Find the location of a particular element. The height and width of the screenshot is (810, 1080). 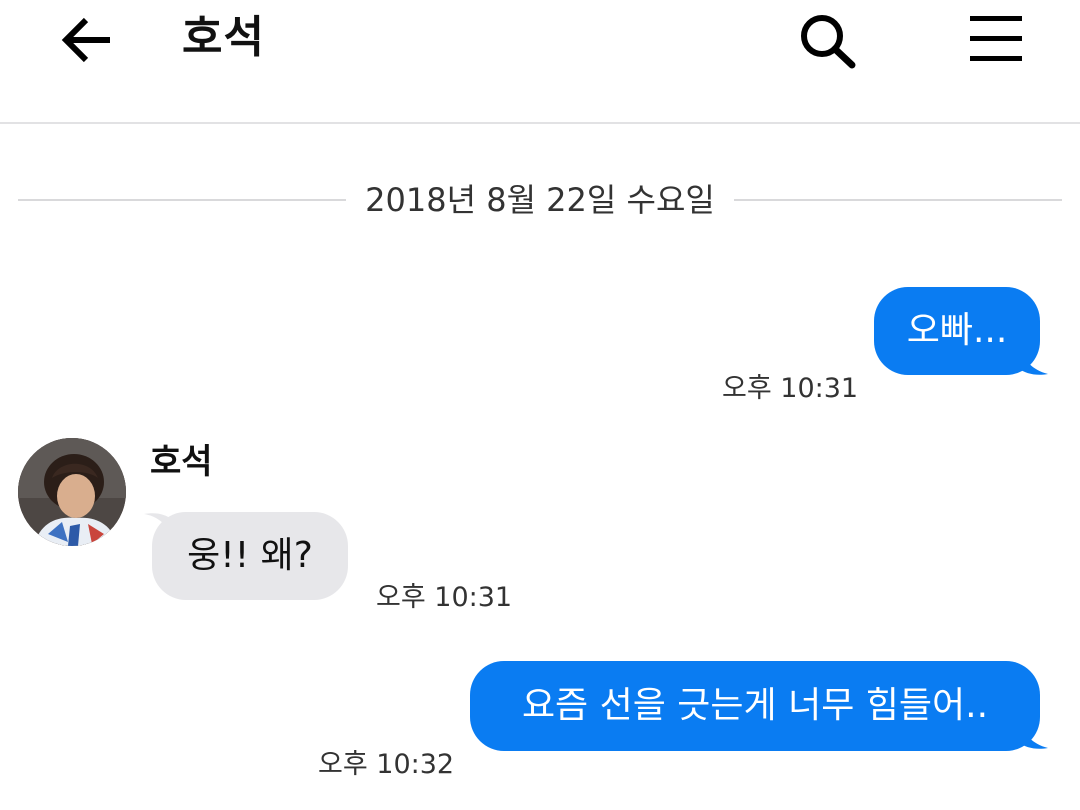

profile-photo is located at coordinates (72, 492).